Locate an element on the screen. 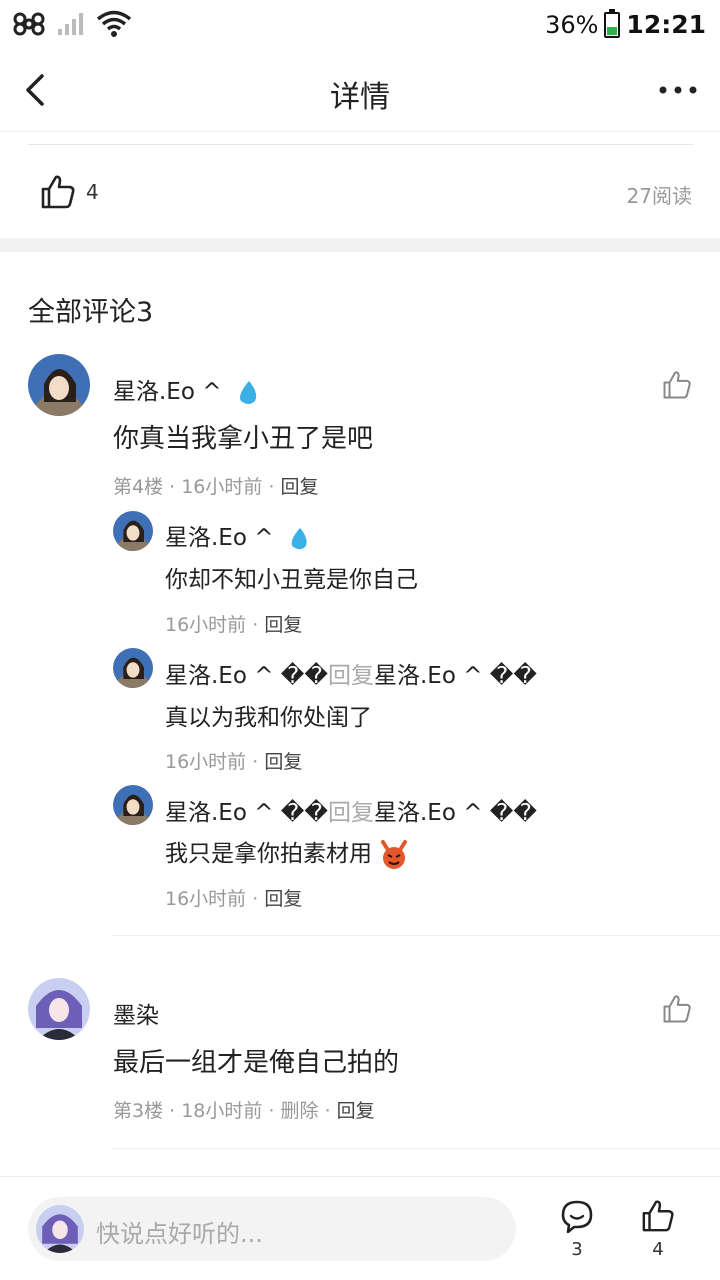 This screenshot has height=1280, width=720. section-gap is located at coordinates (360, 245).